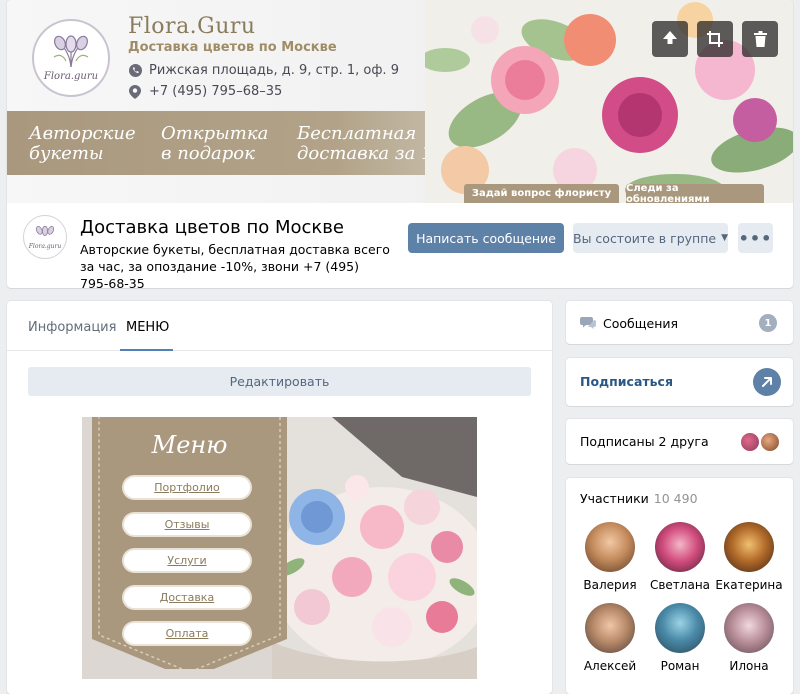 The width and height of the screenshot is (800, 694). Describe the element at coordinates (146, 350) in the screenshot. I see `active-tab-indicator` at that location.